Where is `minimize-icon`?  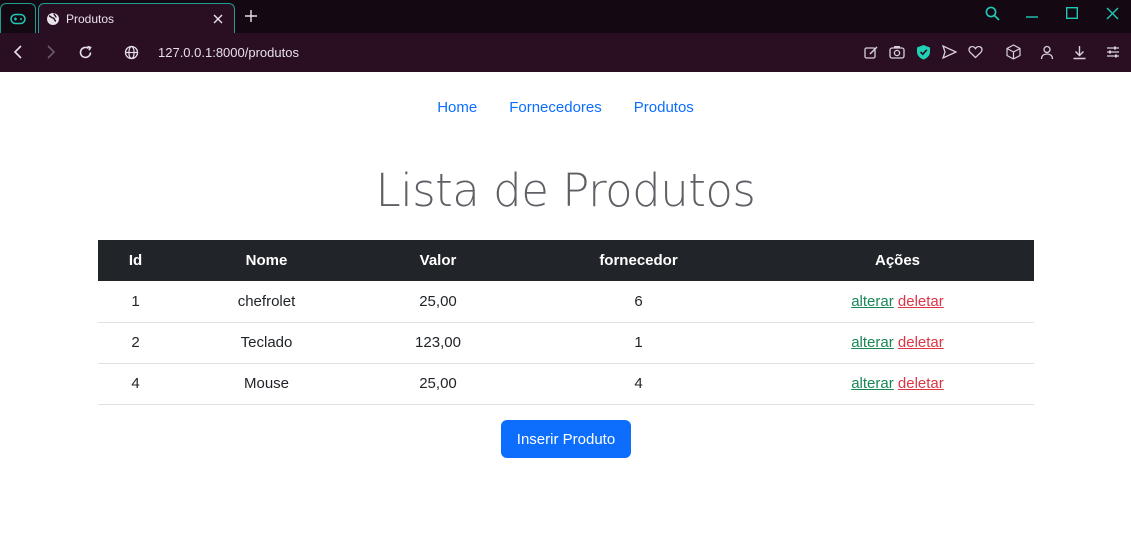 minimize-icon is located at coordinates (1032, 17).